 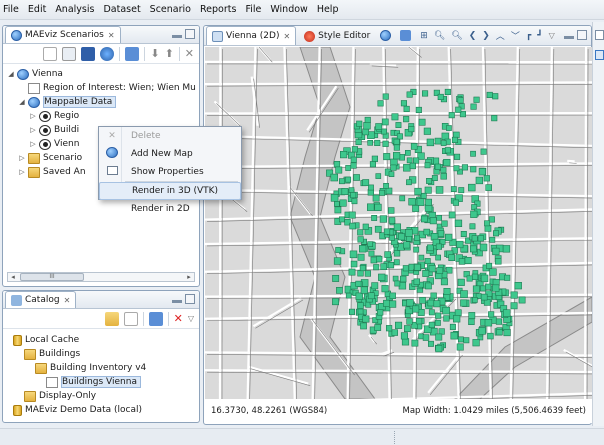 I want to click on scenarios-toolbar: ⬇ ⬆ ✕, so click(x=101, y=54).